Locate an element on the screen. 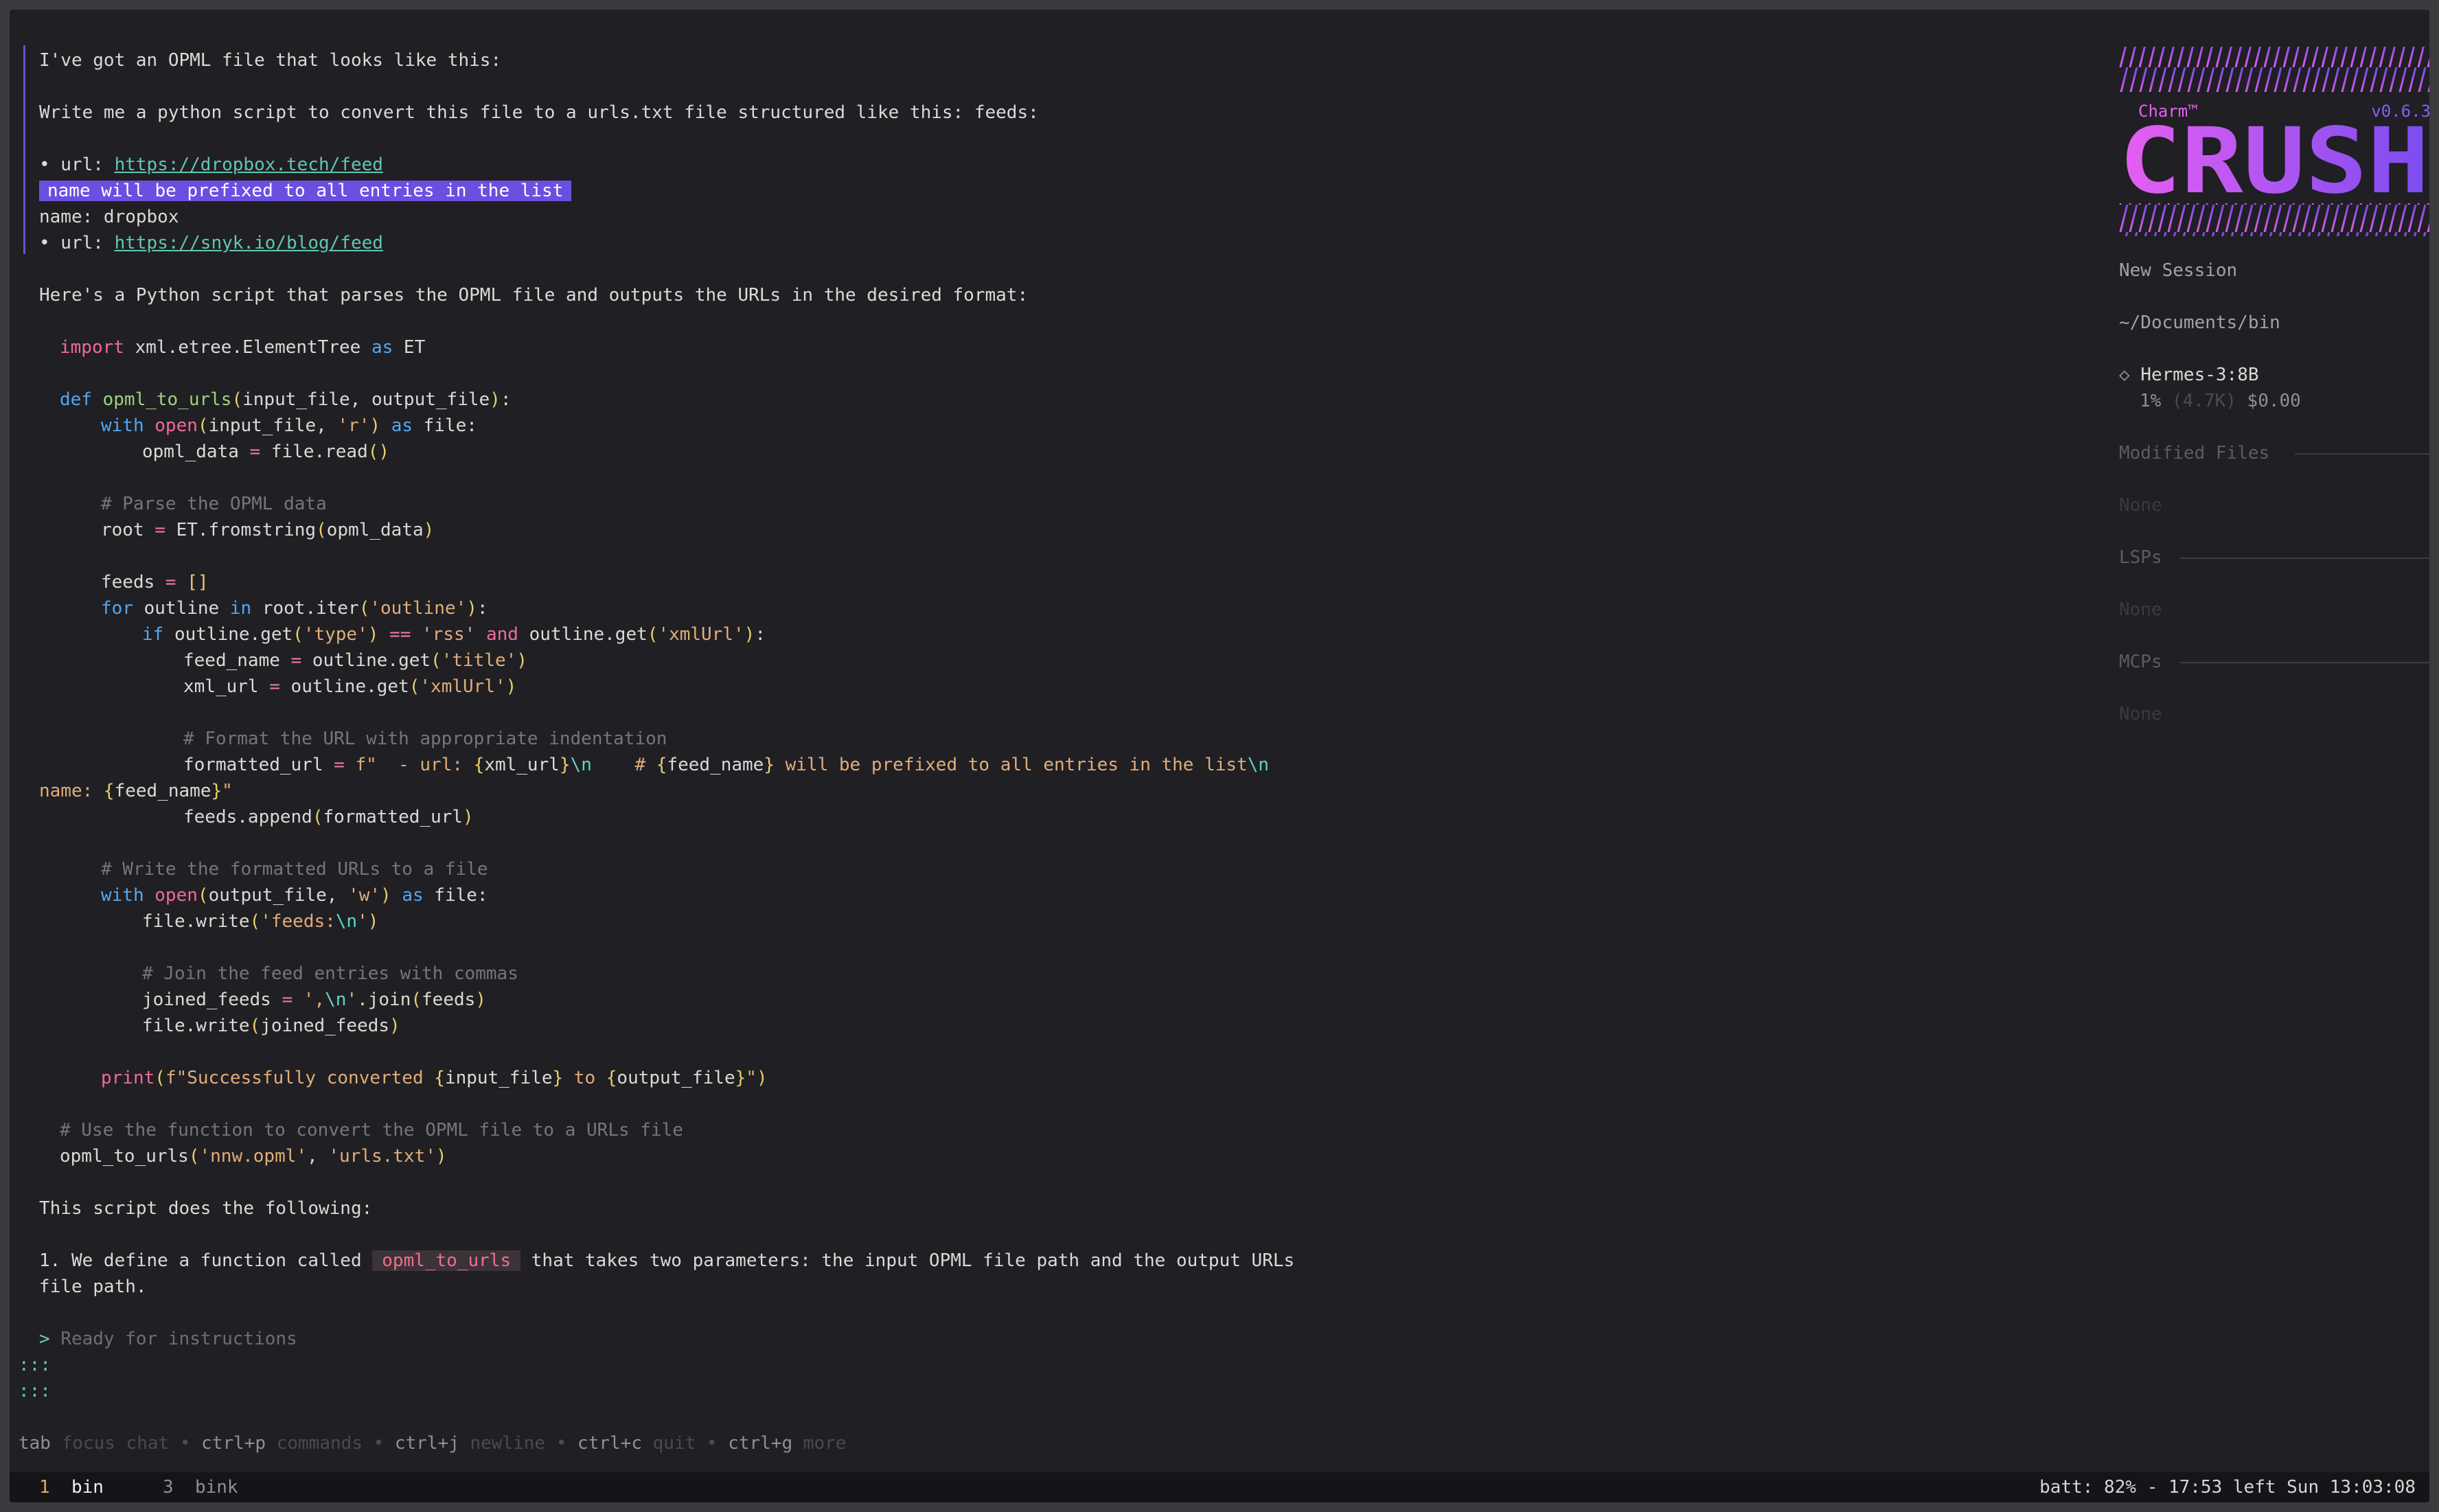  prompt-placeholder: Ready for instructions is located at coordinates (178, 1339).